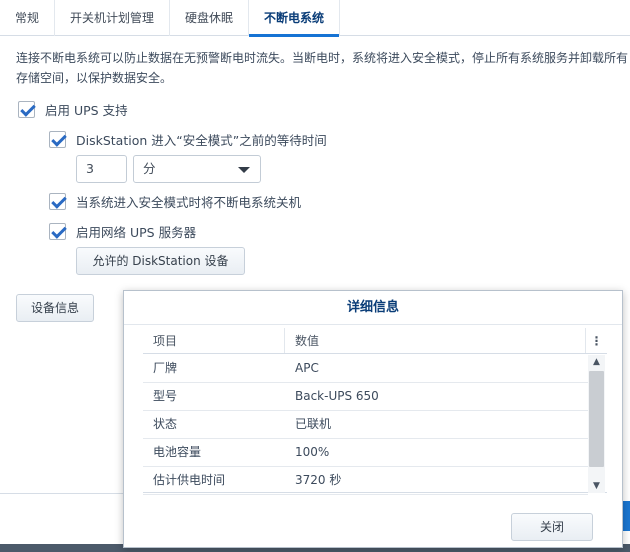 The width and height of the screenshot is (630, 552). I want to click on row-item: 电池容量, so click(177, 452).